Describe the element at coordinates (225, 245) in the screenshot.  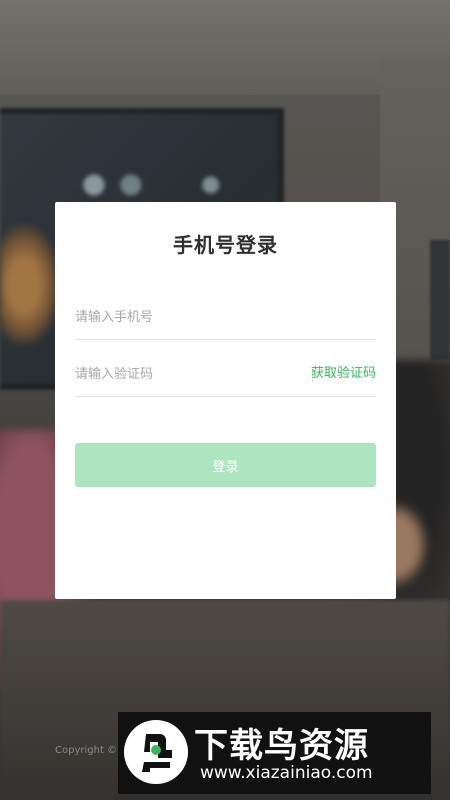
I see `page-title: 手机号登录` at that location.